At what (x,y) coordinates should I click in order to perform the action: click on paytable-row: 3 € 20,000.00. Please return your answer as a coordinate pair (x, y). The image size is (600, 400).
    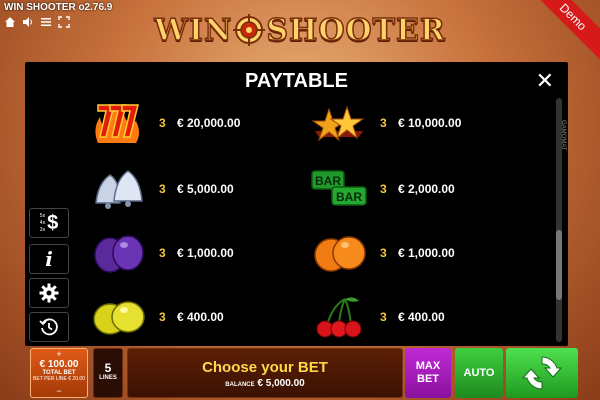
    Looking at the image, I should click on (163, 123).